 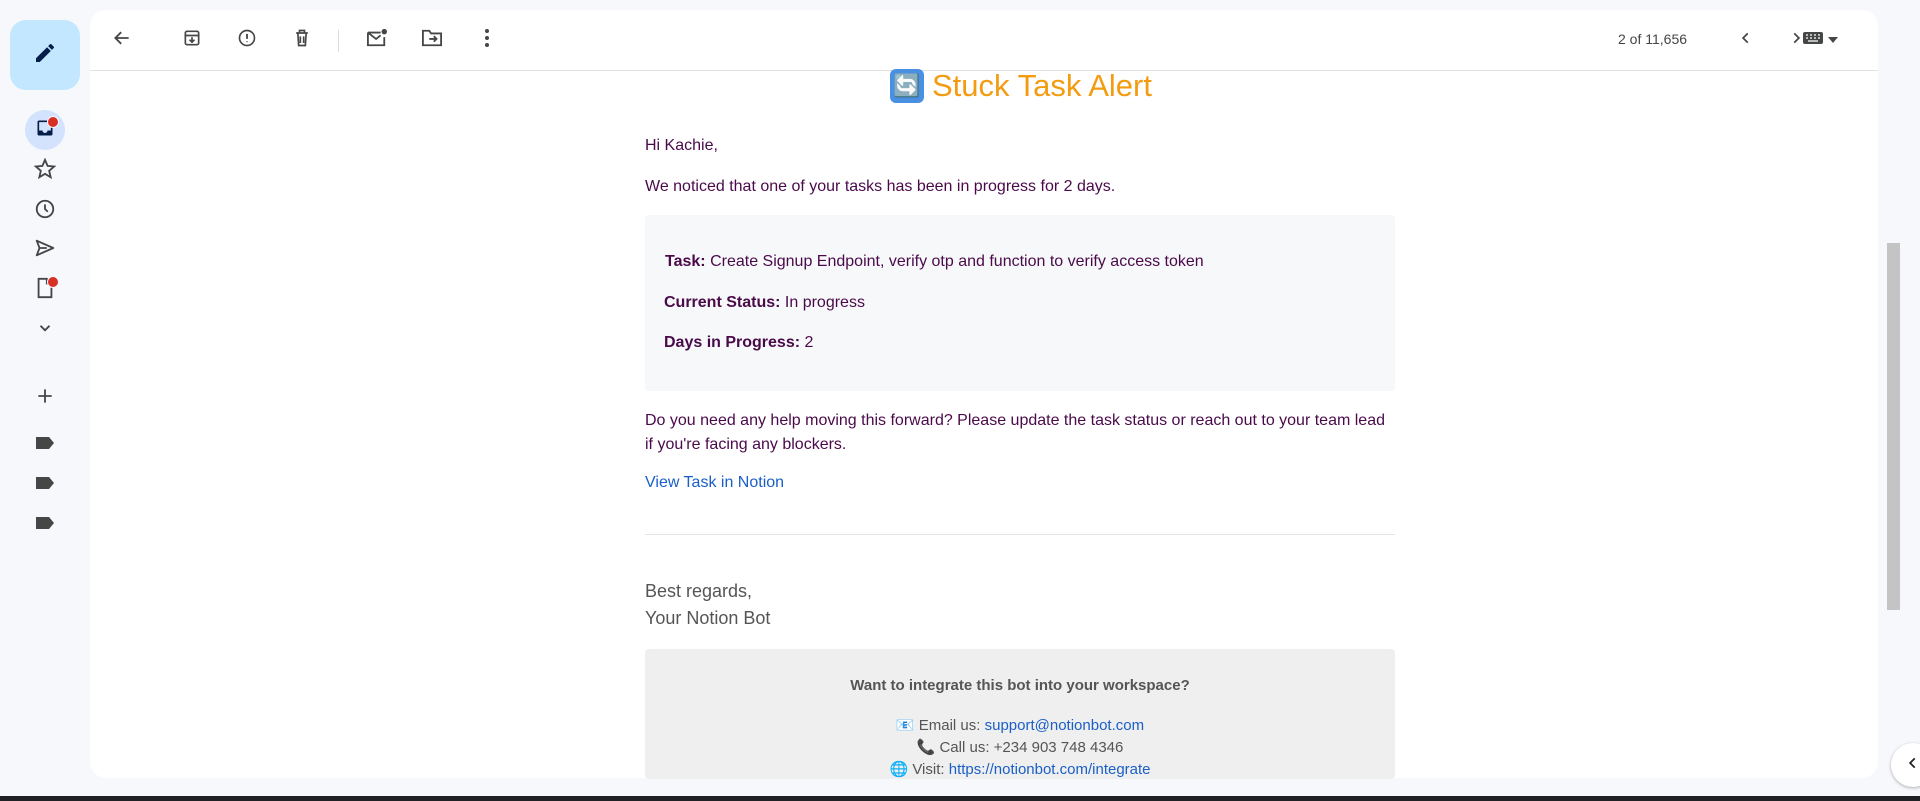 I want to click on email-title: 🔄 Stuck Task Alert, so click(x=1021, y=86).